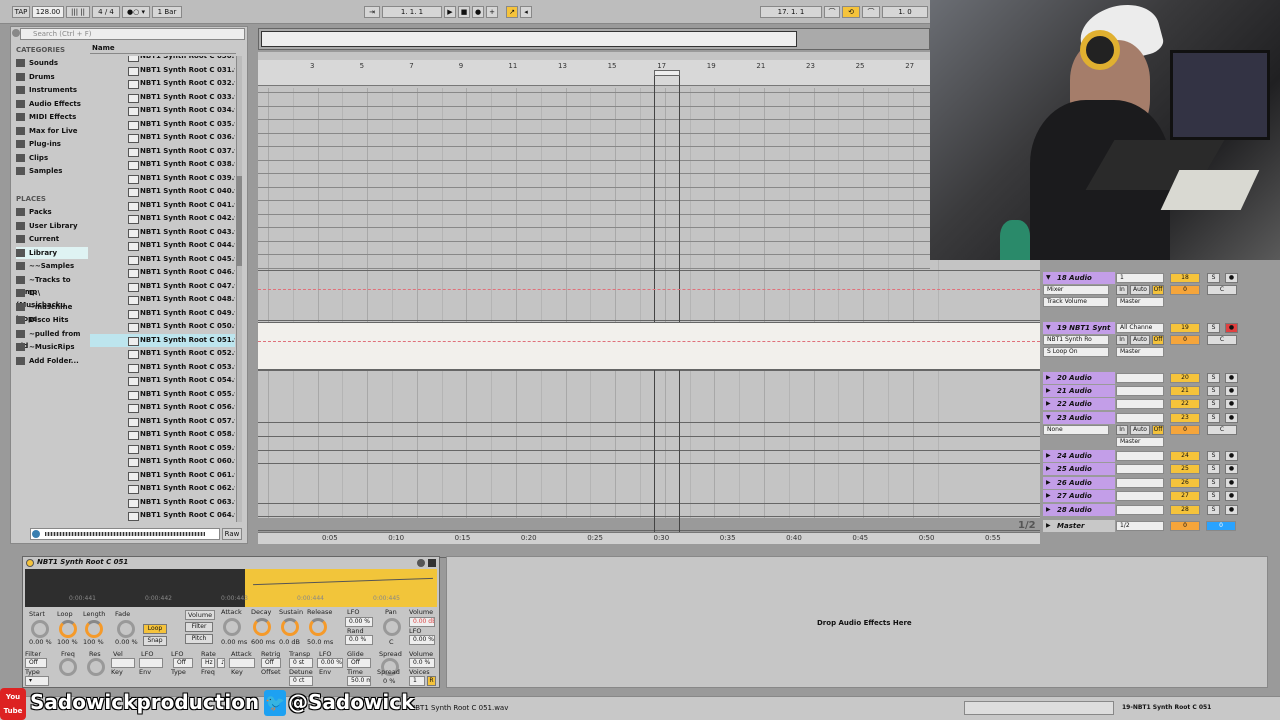  I want to click on file-item: NBT1 Synth Root C 049.wav, so click(162, 314).